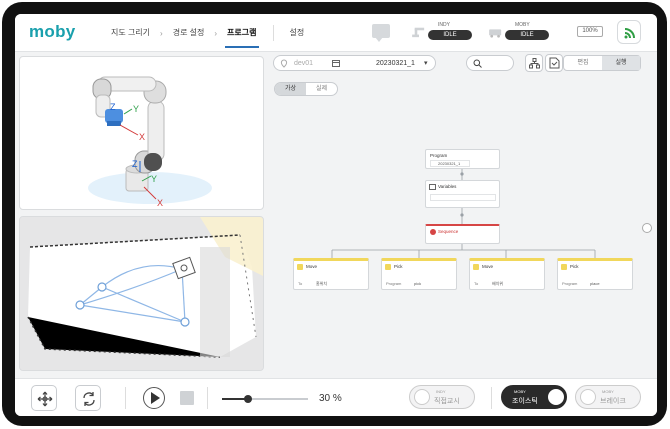 The image size is (670, 429). What do you see at coordinates (154, 398) in the screenshot?
I see `play-button` at bounding box center [154, 398].